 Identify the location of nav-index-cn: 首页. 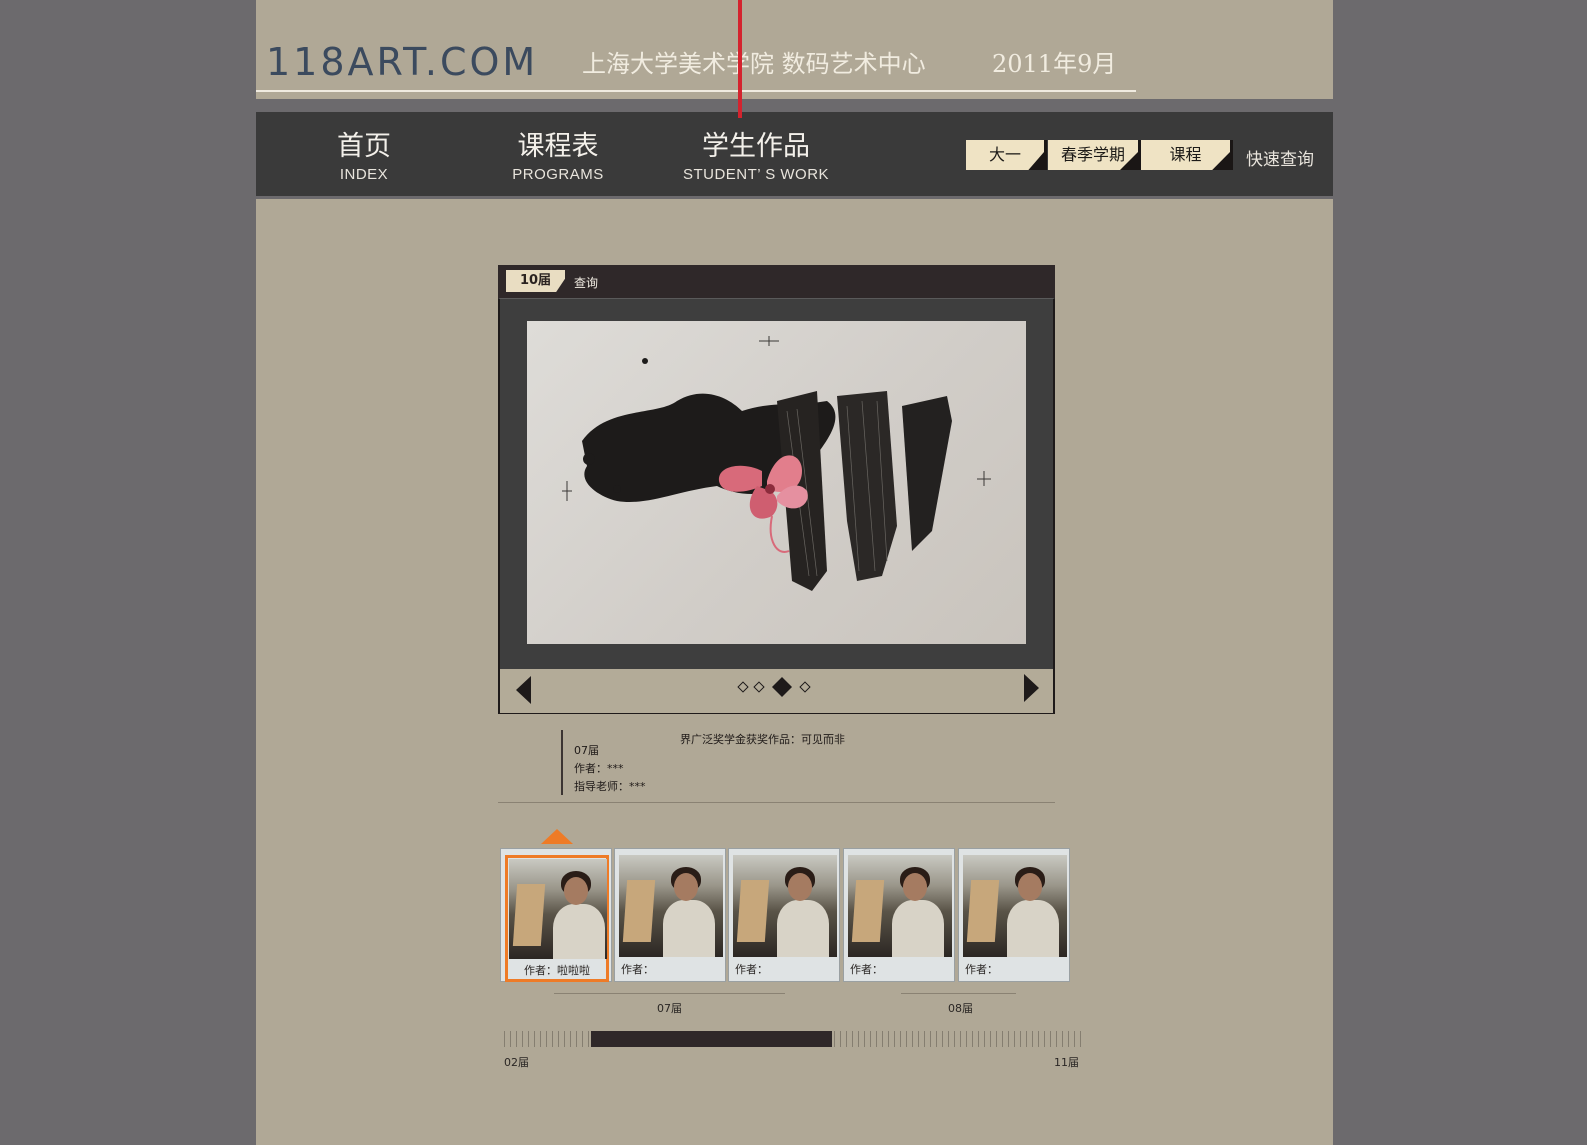
(364, 146).